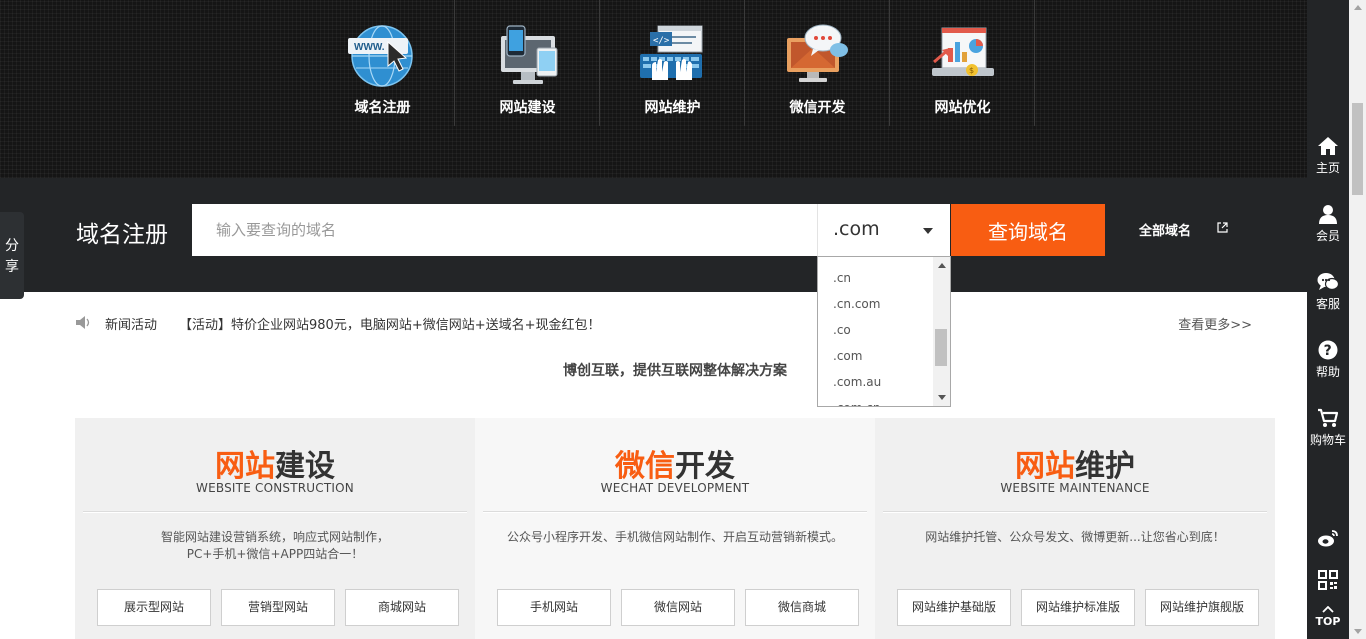  Describe the element at coordinates (390, 323) in the screenshot. I see `news-headline-link: 【活动】特价企业网站980元，电脑网站+微信网站+送域名+现金红包！` at that location.